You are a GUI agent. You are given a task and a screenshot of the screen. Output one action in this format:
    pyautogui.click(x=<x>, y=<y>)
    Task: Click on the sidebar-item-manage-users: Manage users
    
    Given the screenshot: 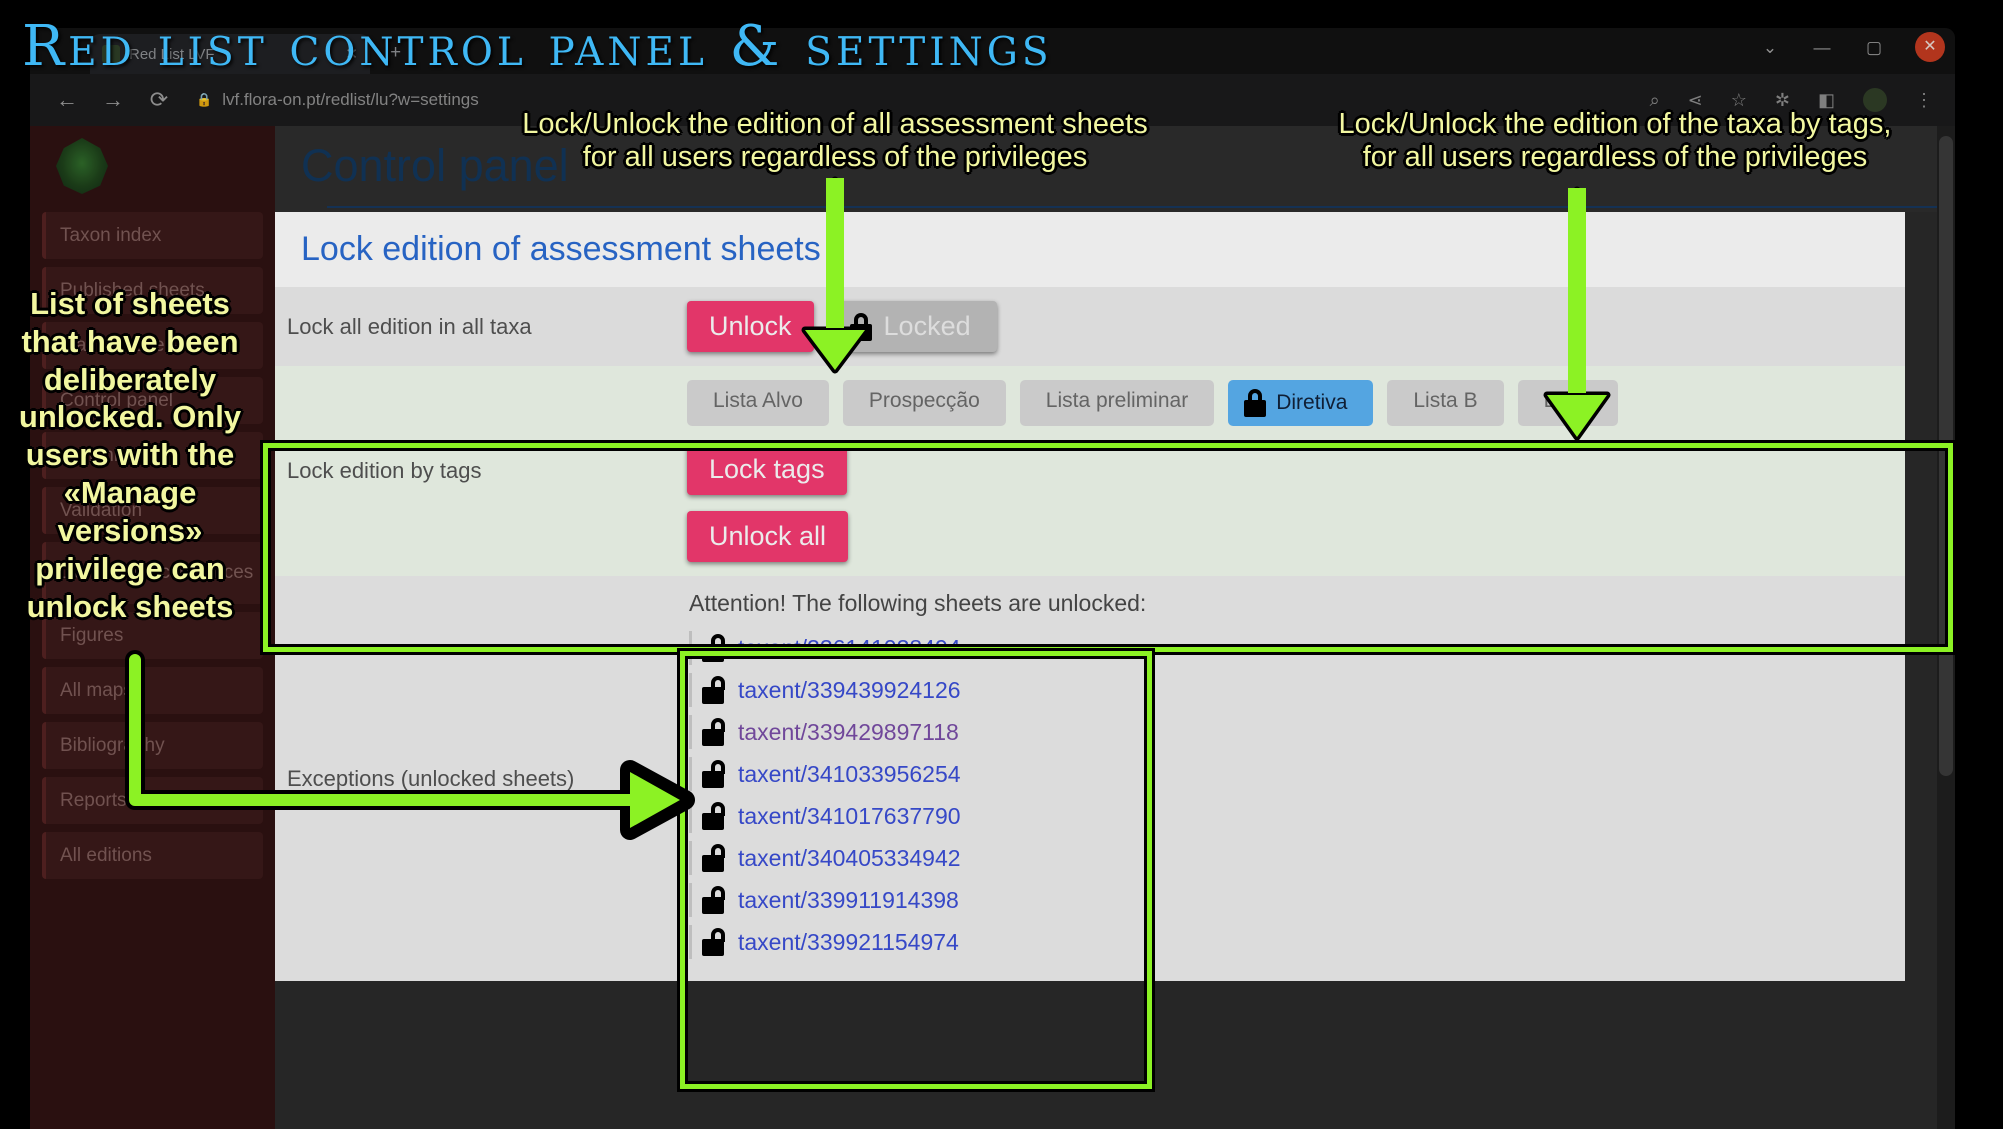 What is the action you would take?
    pyautogui.click(x=152, y=345)
    